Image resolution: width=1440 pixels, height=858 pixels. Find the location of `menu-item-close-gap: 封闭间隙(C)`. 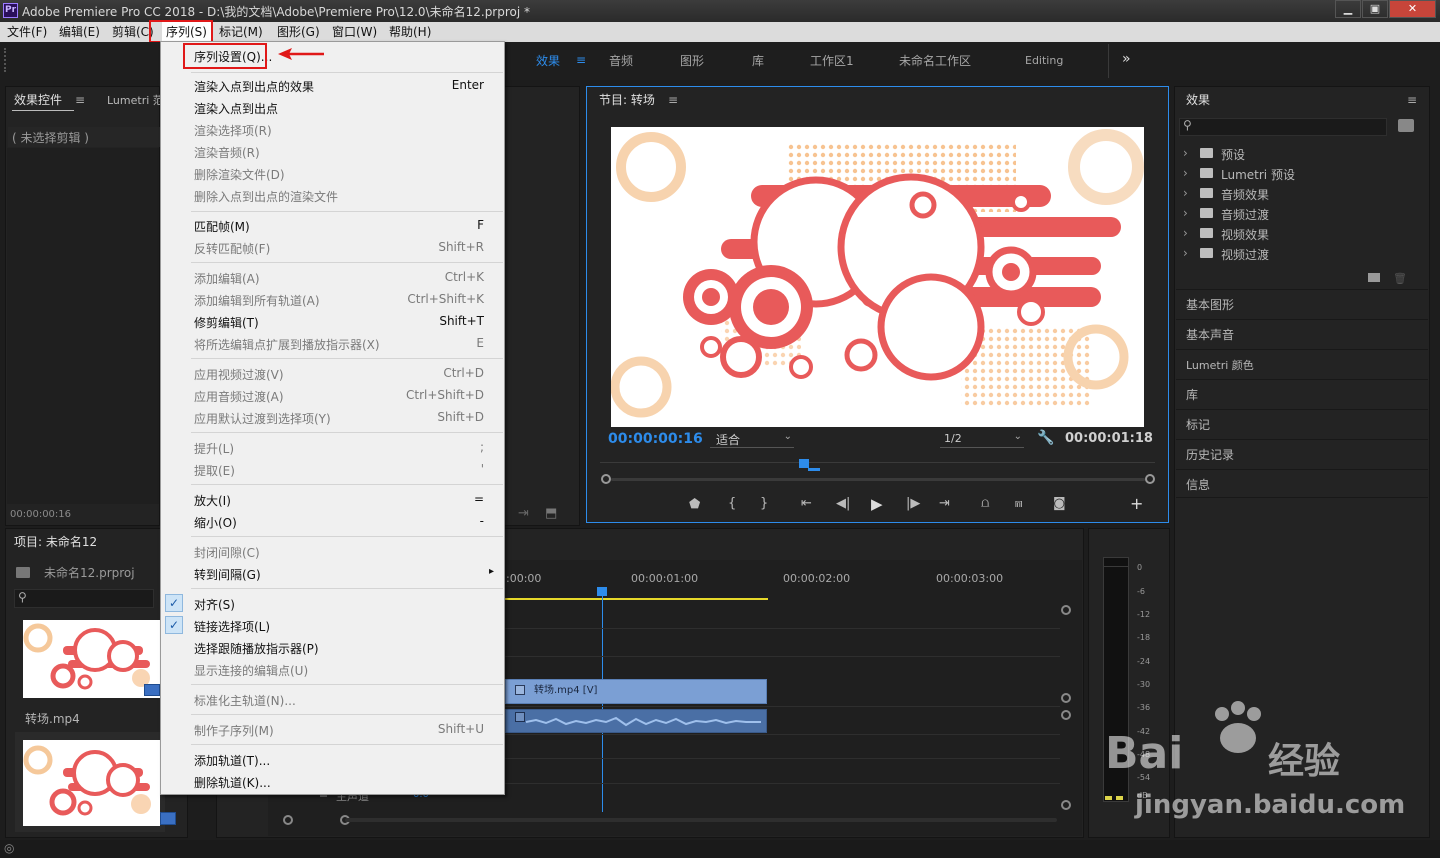

menu-item-close-gap: 封闭间隙(C) is located at coordinates (332, 551).